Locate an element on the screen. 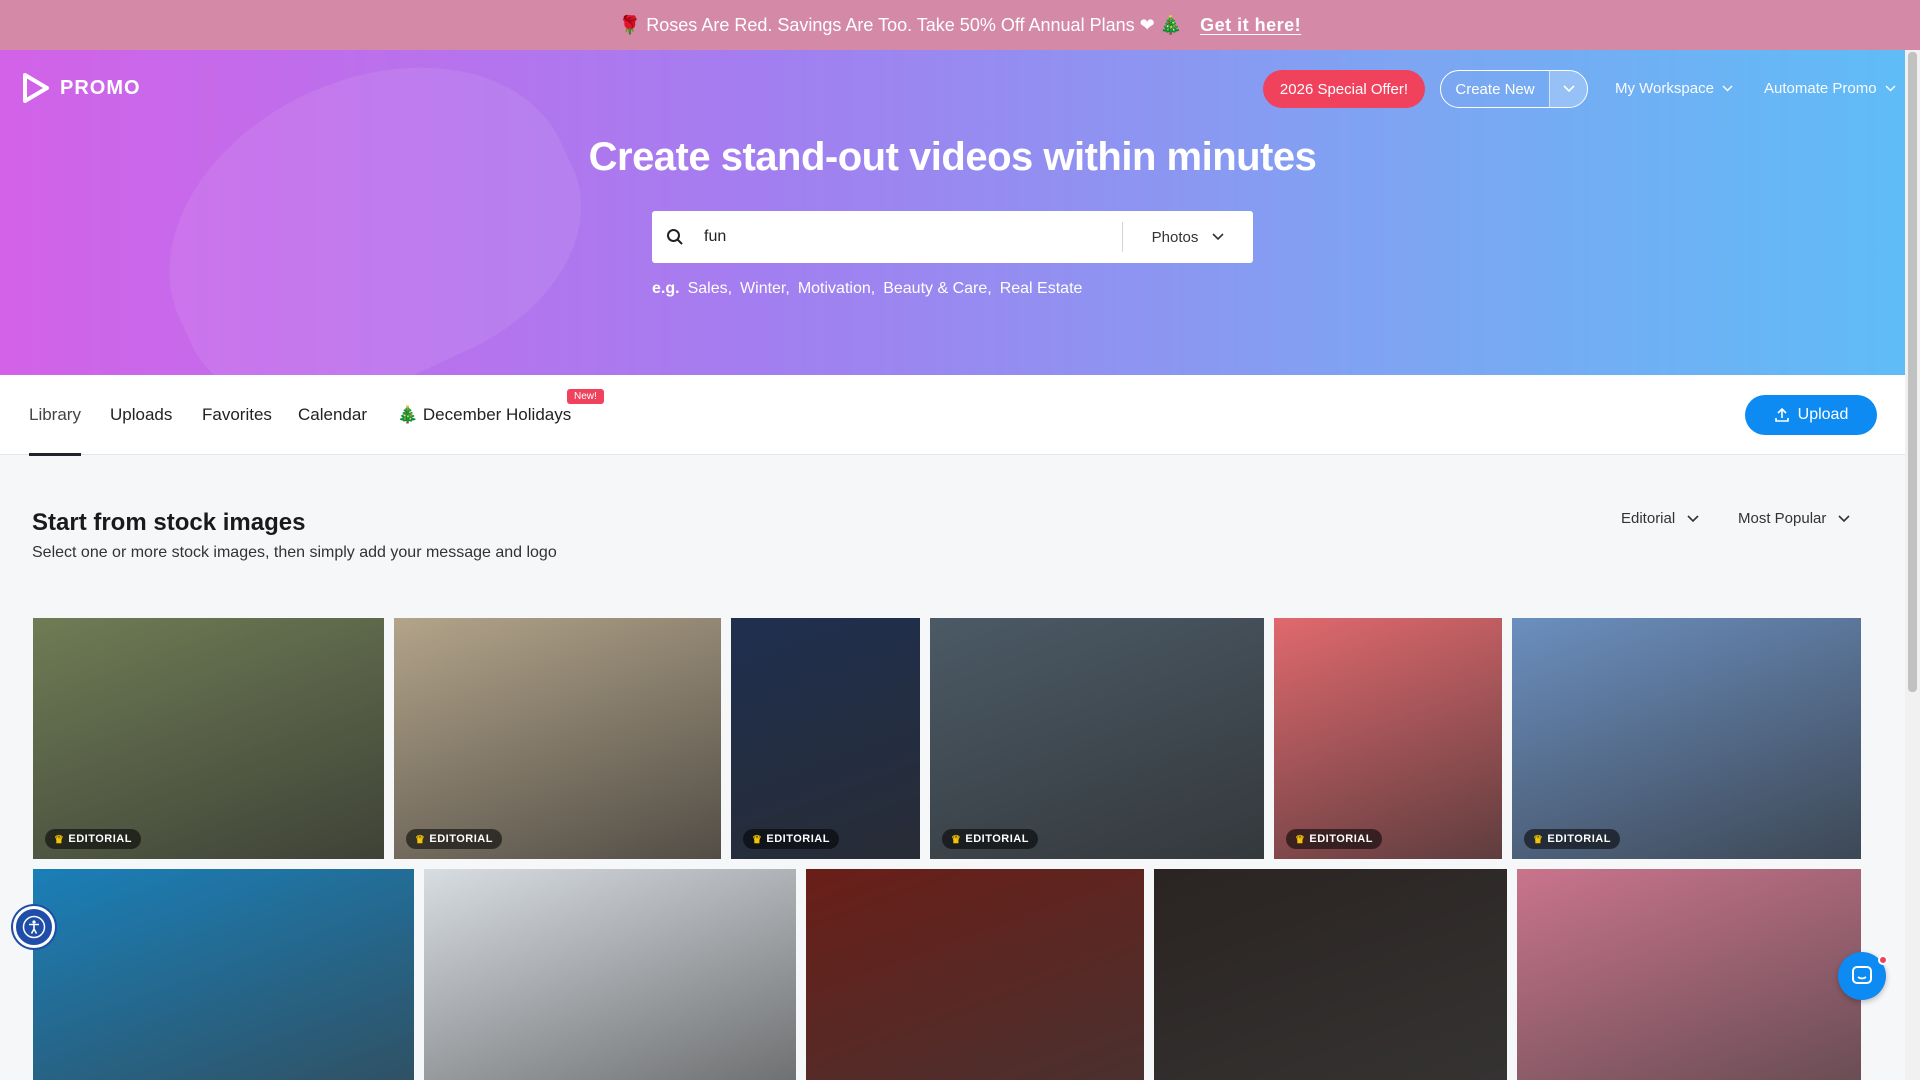 The height and width of the screenshot is (1080, 1920). hero-title: Create stand-out videos within minutes is located at coordinates (952, 157).